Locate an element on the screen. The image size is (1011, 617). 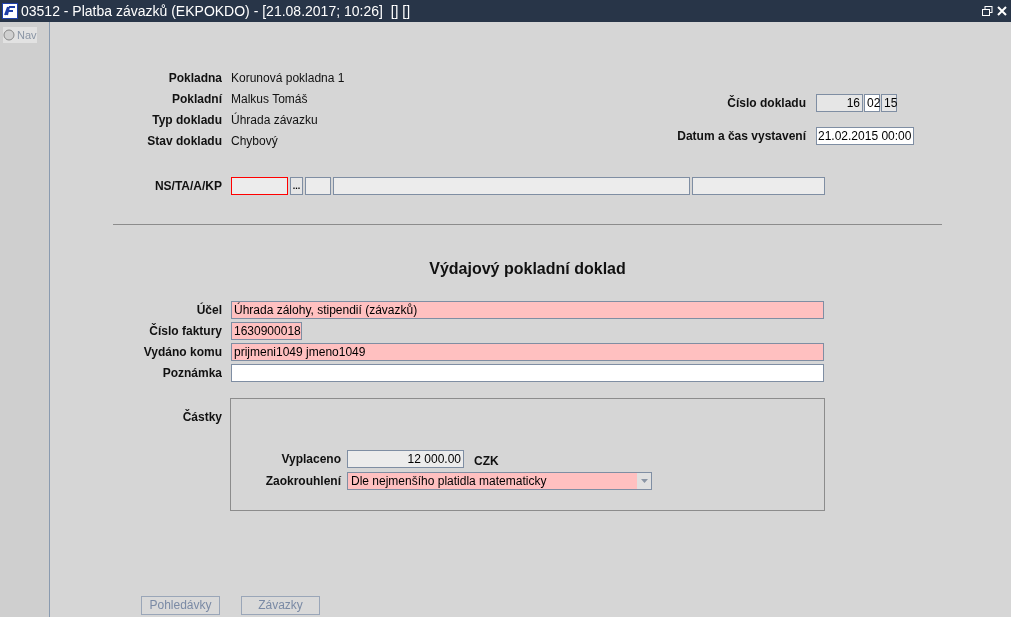
close-icon is located at coordinates (1002, 11).